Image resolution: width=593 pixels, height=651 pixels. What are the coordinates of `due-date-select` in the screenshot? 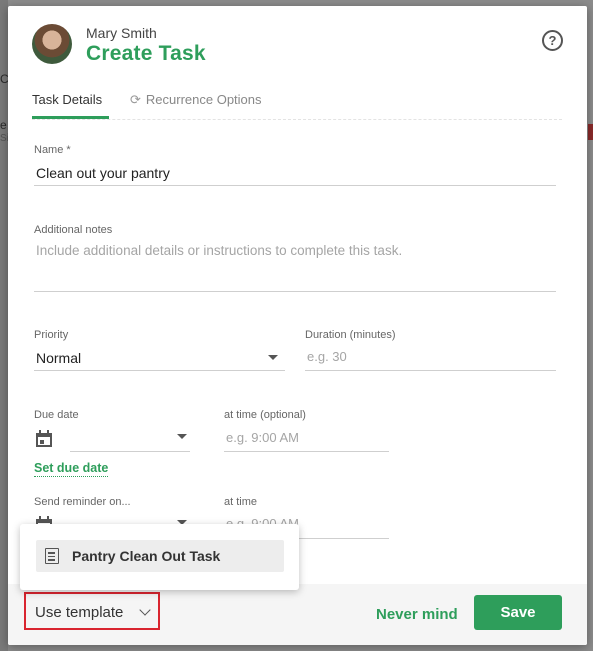 It's located at (130, 439).